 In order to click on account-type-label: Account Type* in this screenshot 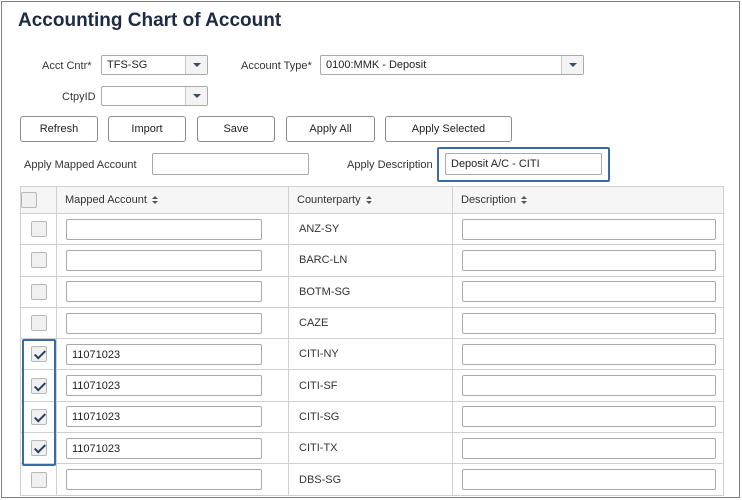, I will do `click(276, 66)`.